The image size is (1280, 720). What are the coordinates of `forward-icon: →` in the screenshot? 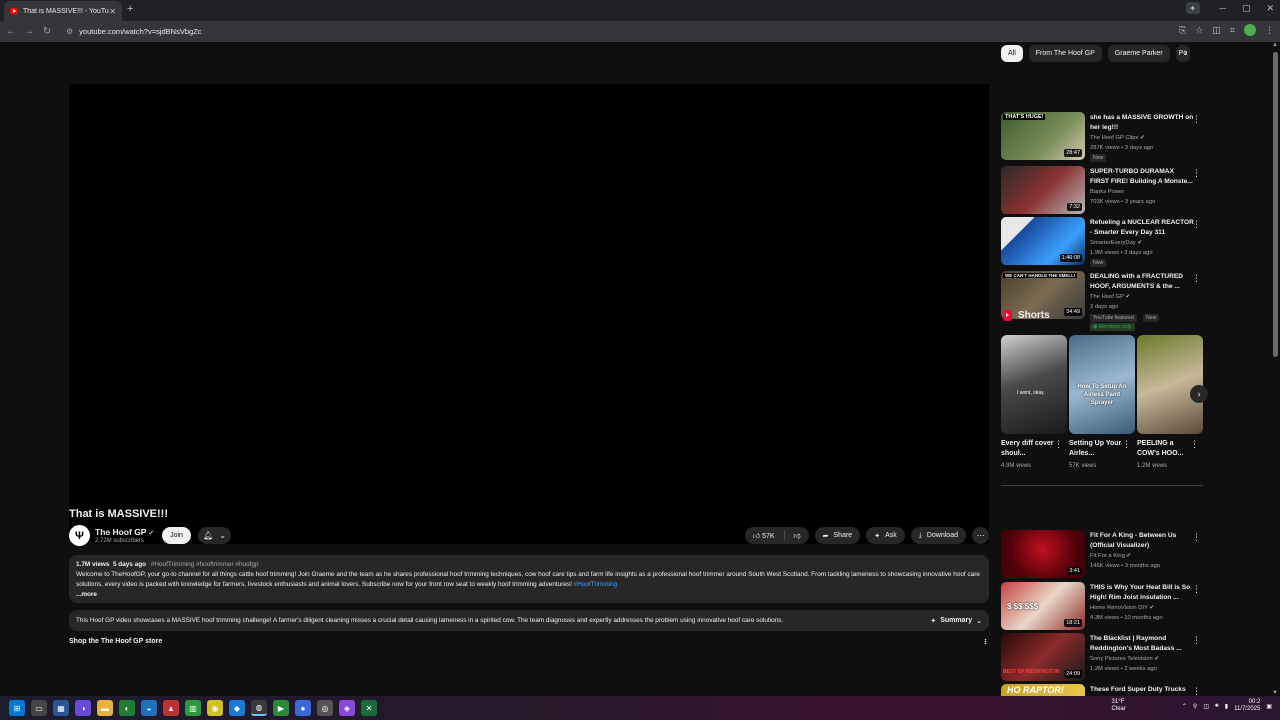 It's located at (29, 31).